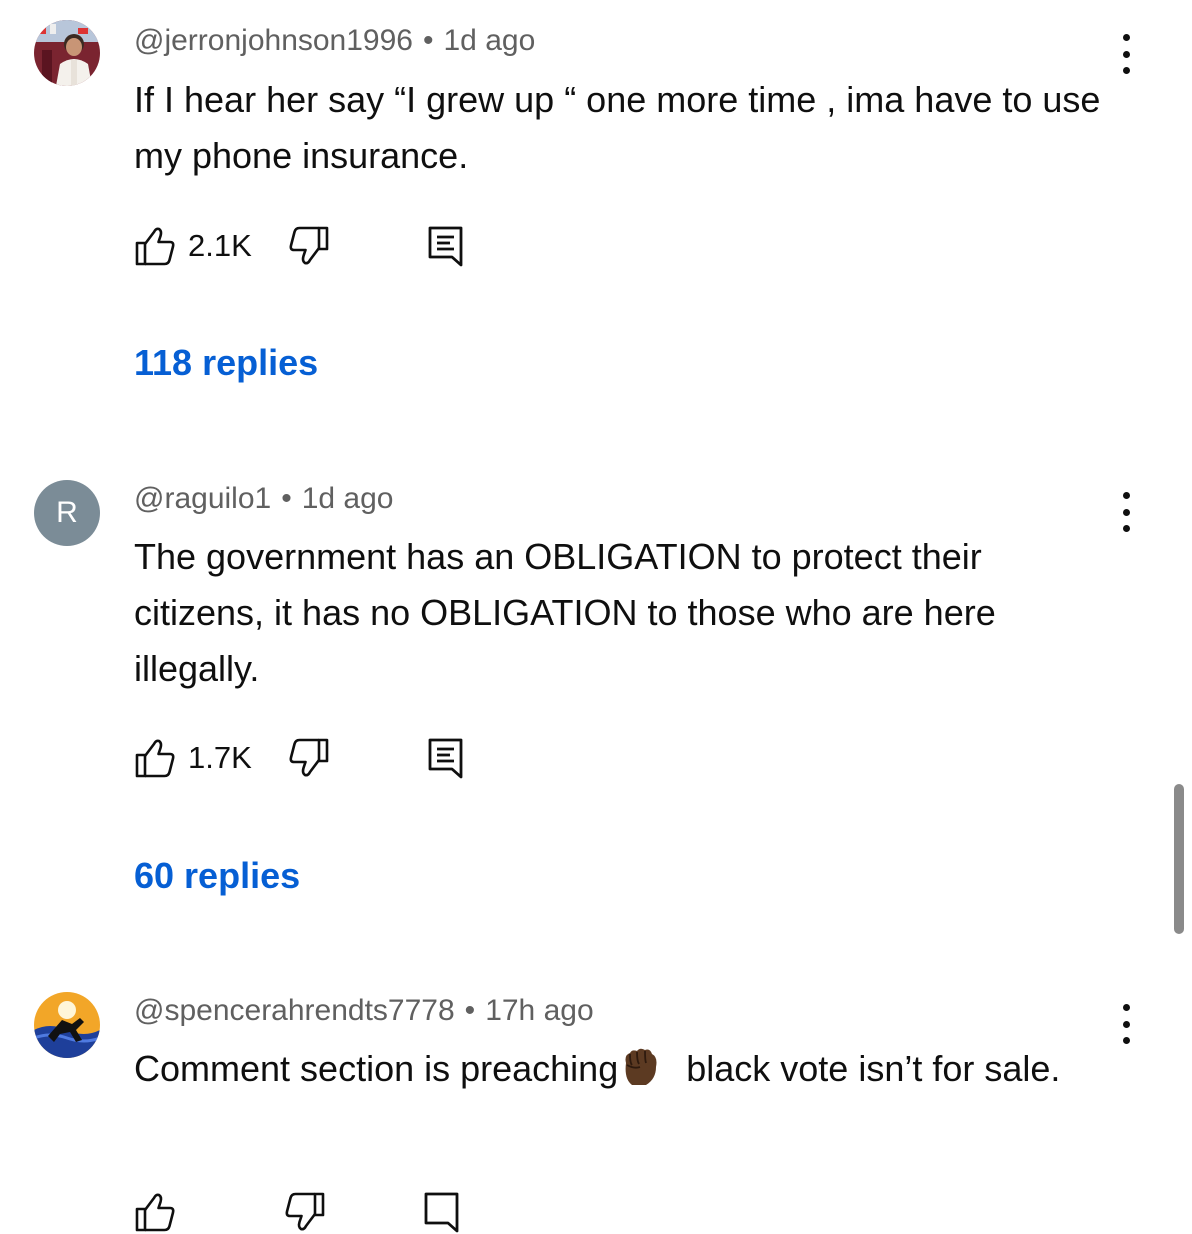 Image resolution: width=1192 pixels, height=1234 pixels. I want to click on comment-meta: @raguilo1 • 1d ago, so click(263, 499).